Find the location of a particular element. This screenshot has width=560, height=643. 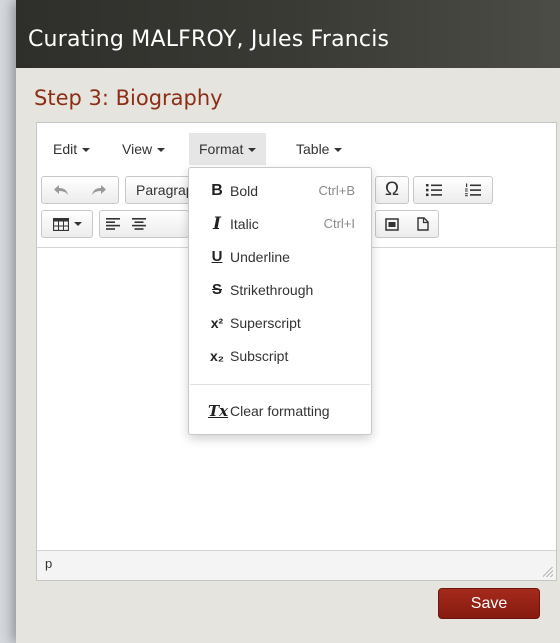

menu-view-label: View is located at coordinates (137, 149).